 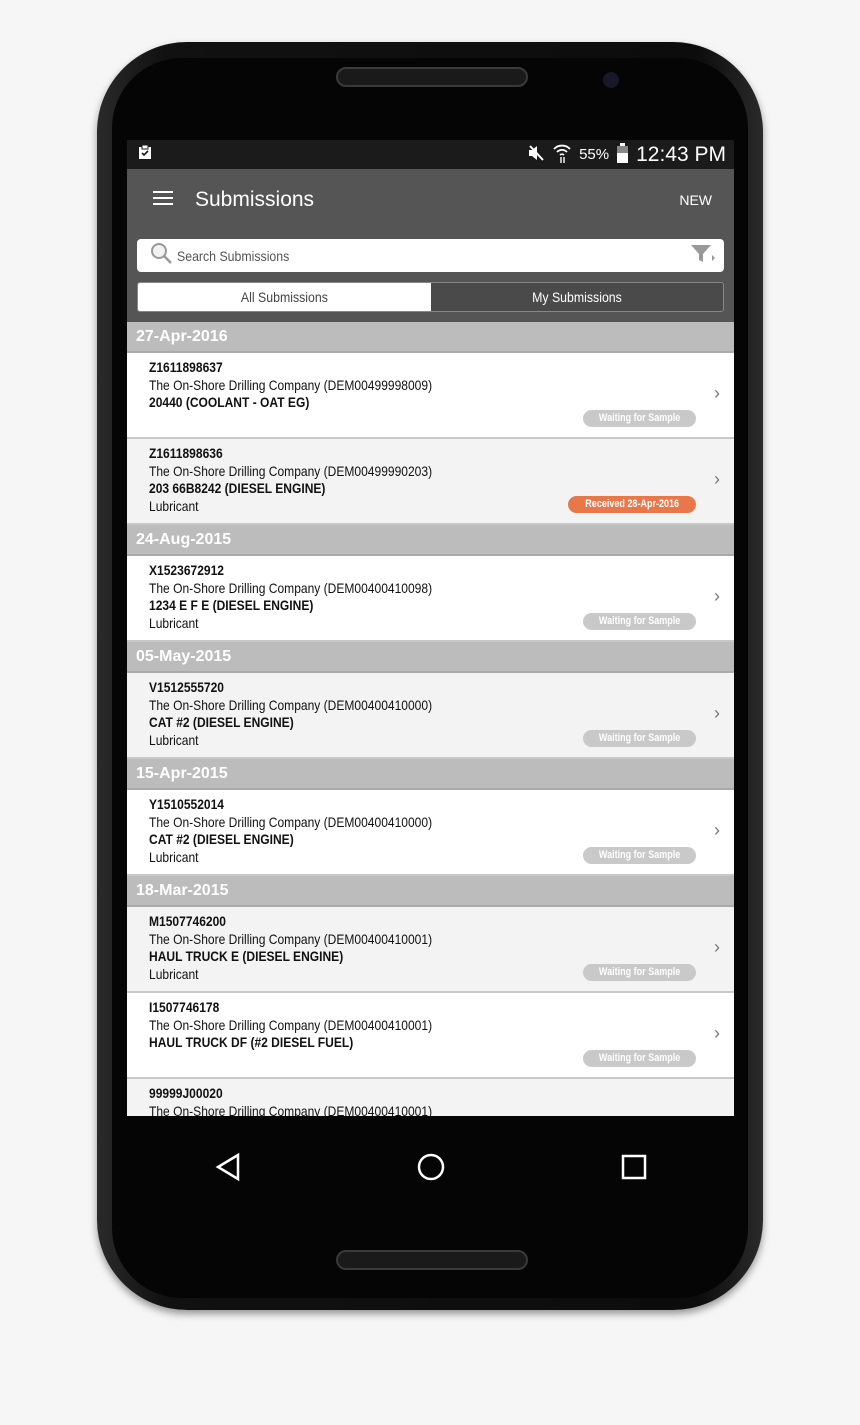 What do you see at coordinates (186, 367) in the screenshot?
I see `sample-id: Z1611898637` at bounding box center [186, 367].